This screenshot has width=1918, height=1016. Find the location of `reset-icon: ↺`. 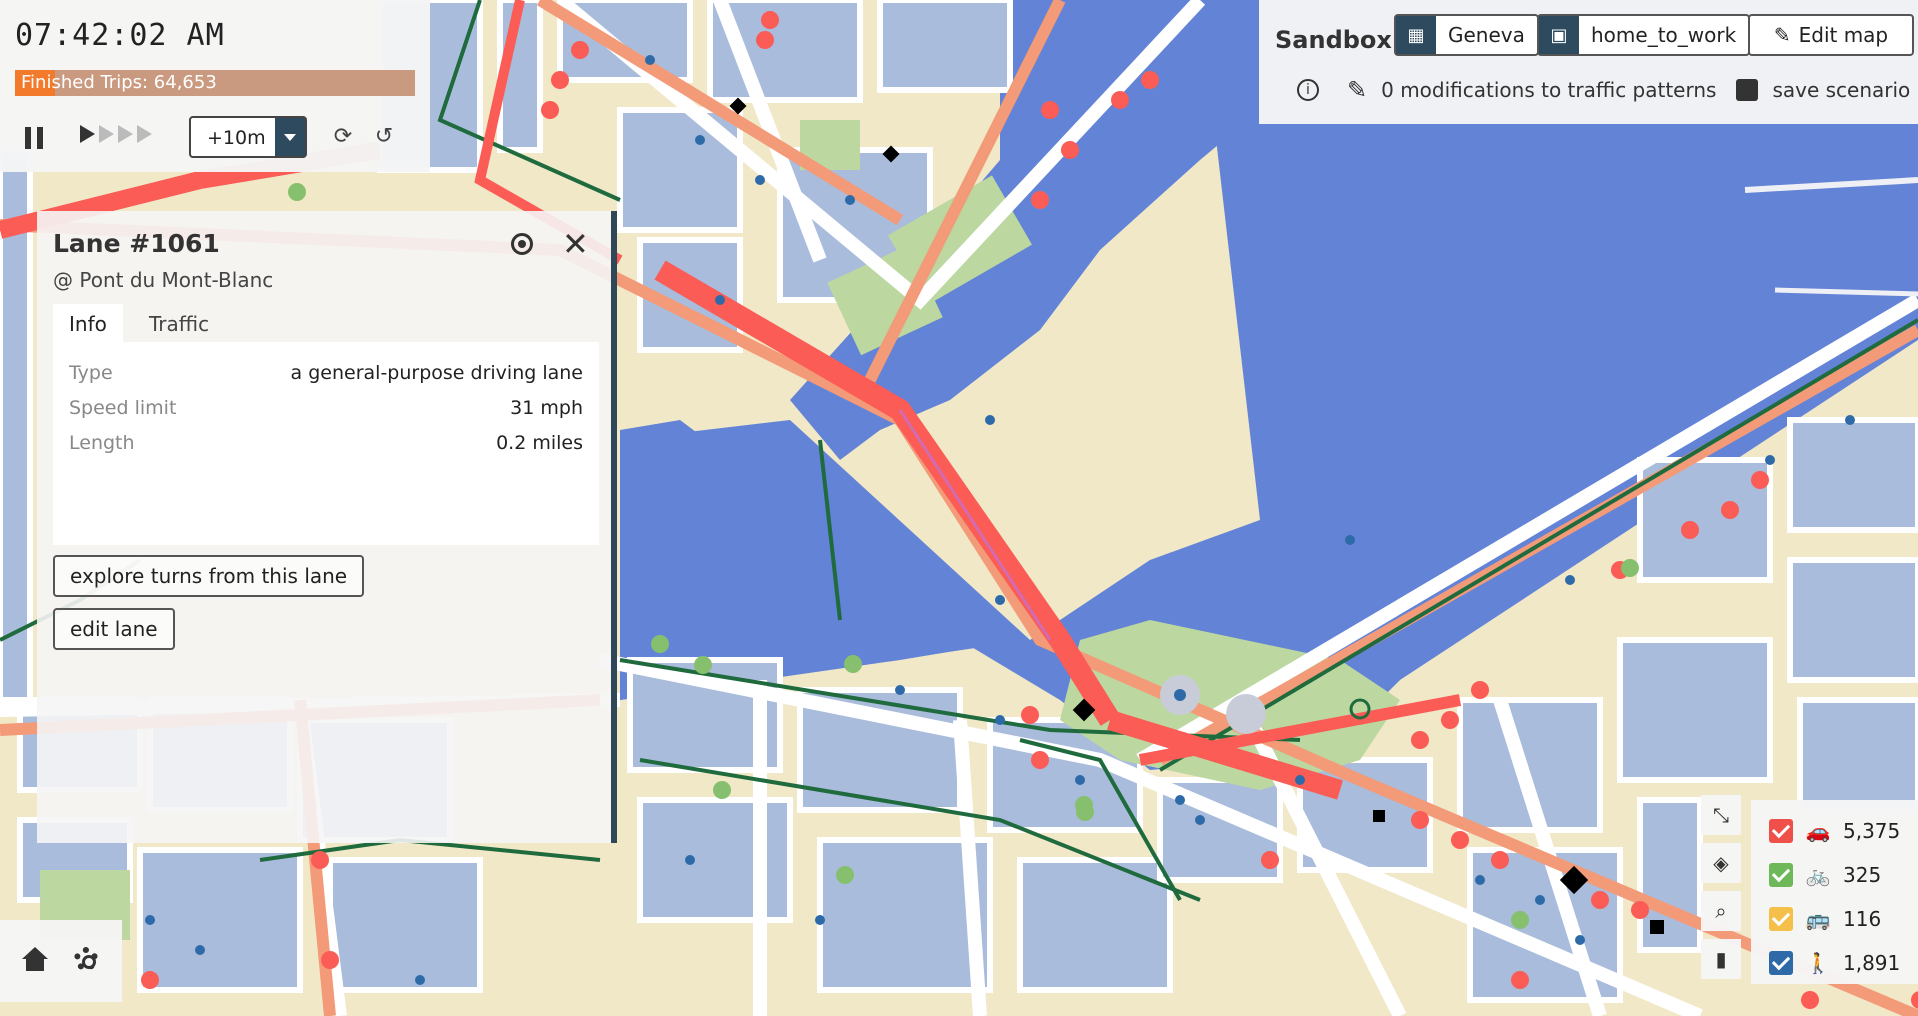

reset-icon: ↺ is located at coordinates (384, 137).